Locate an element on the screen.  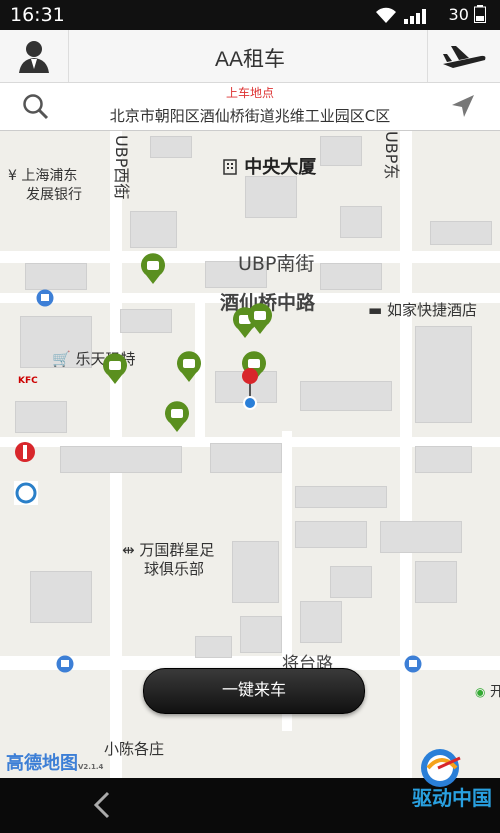
watermark-text: 驱动中国 is located at coordinates (452, 798).